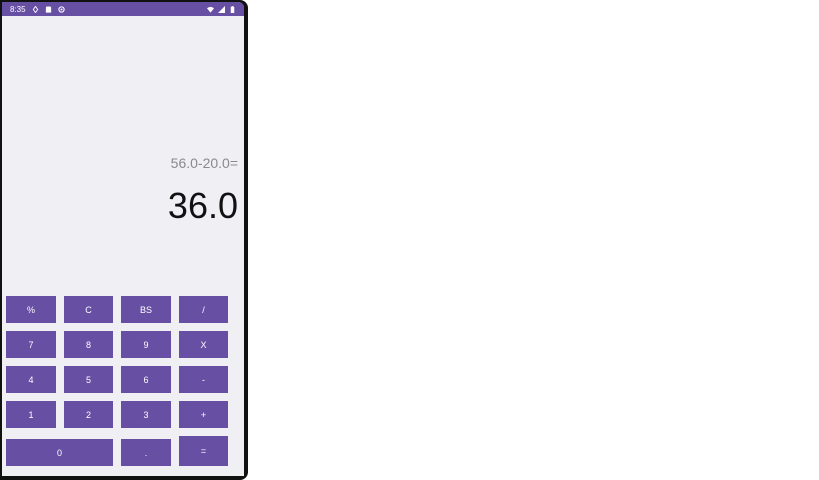 This screenshot has height=480, width=819. I want to click on signal-icon, so click(221, 9).